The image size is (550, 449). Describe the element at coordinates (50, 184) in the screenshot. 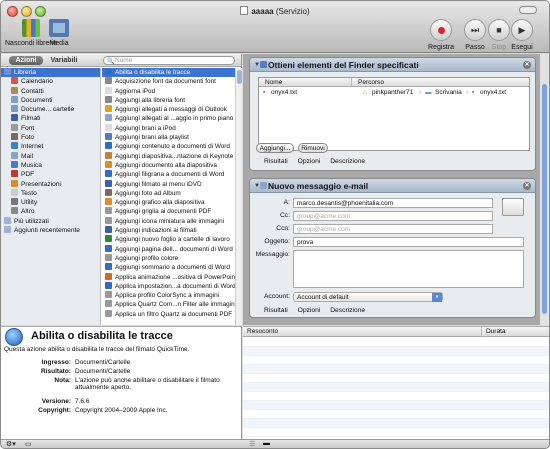

I see `category-item: Presentazioni` at that location.